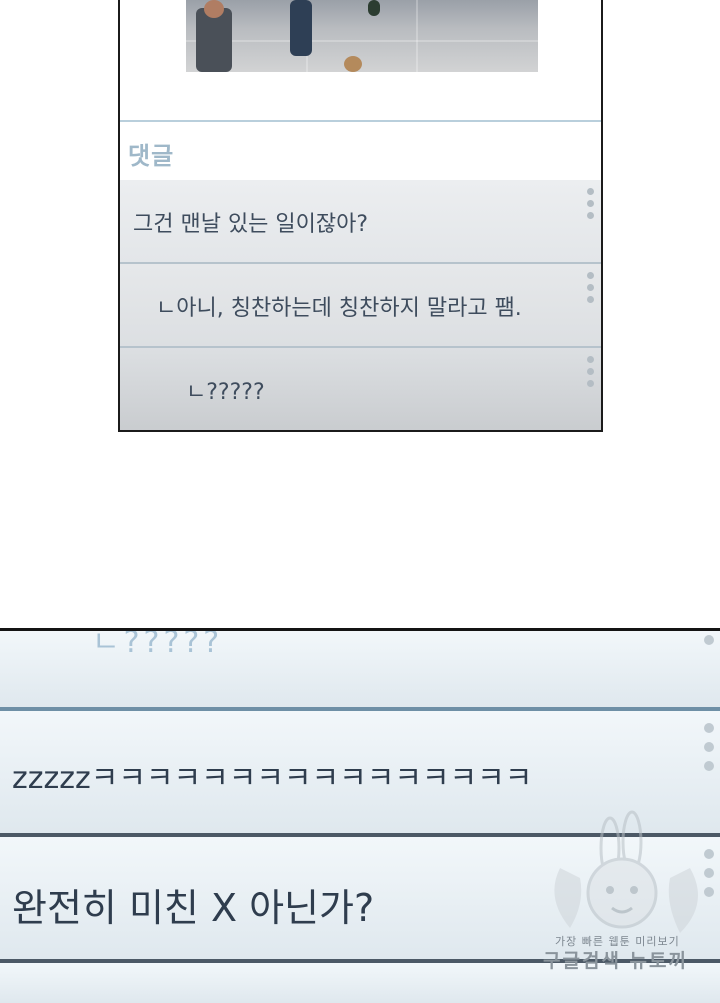 Image resolution: width=720 pixels, height=1003 pixels. What do you see at coordinates (360, 151) in the screenshot?
I see `comment-header: 댓글` at bounding box center [360, 151].